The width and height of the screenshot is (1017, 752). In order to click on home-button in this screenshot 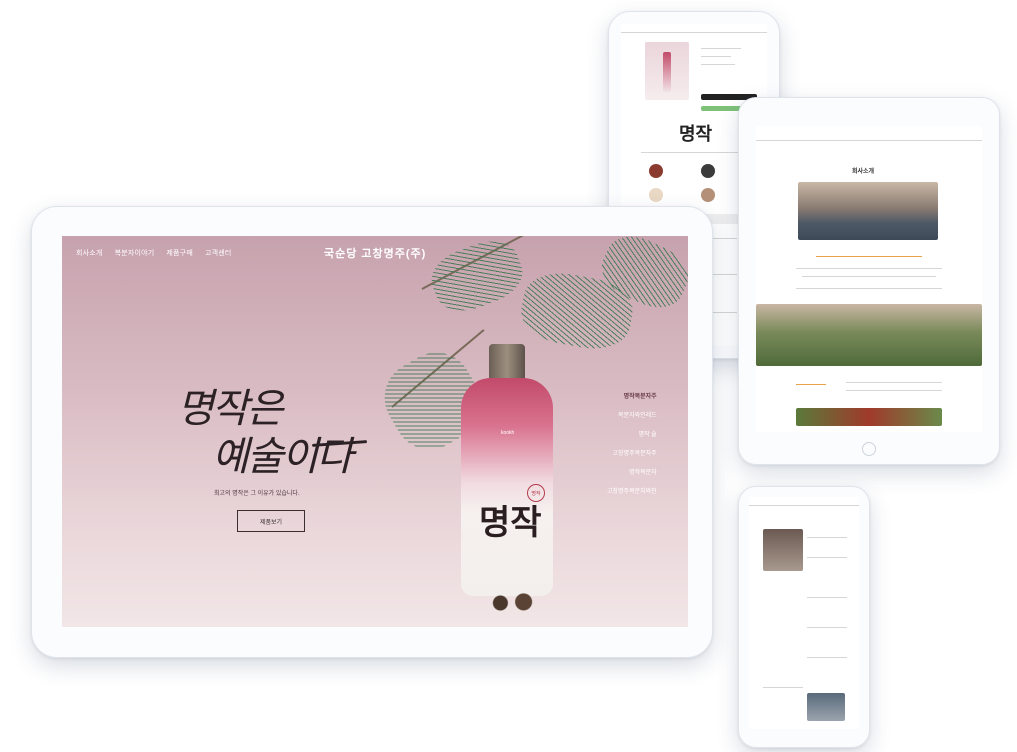, I will do `click(869, 449)`.